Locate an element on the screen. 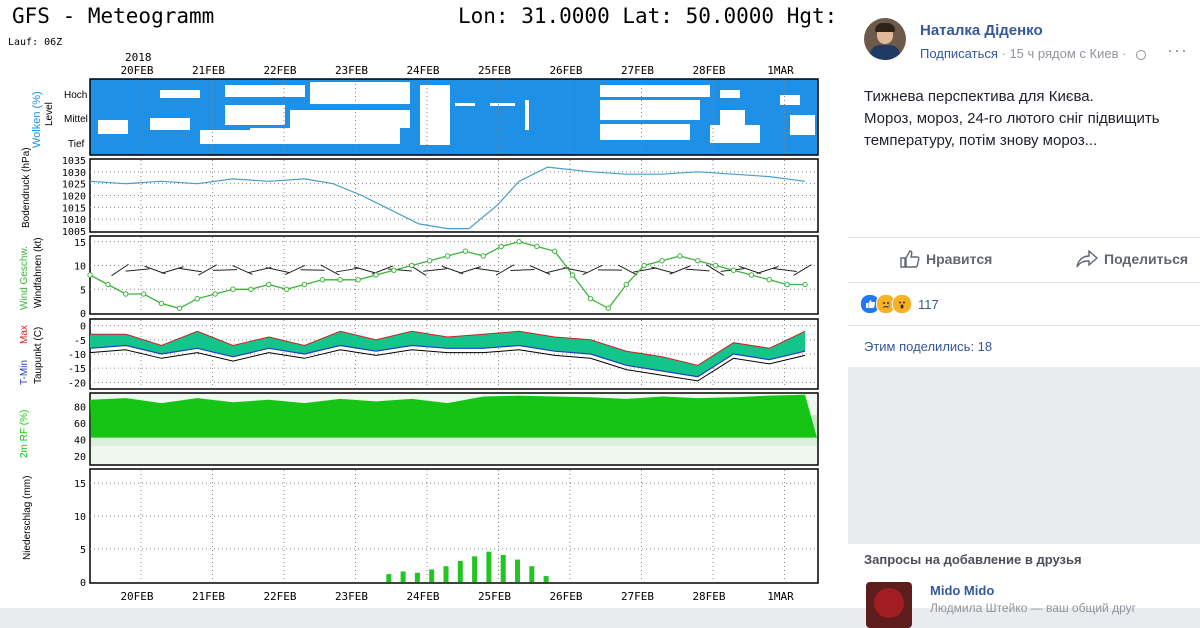 The height and width of the screenshot is (628, 1200). friend-avatar is located at coordinates (889, 605).